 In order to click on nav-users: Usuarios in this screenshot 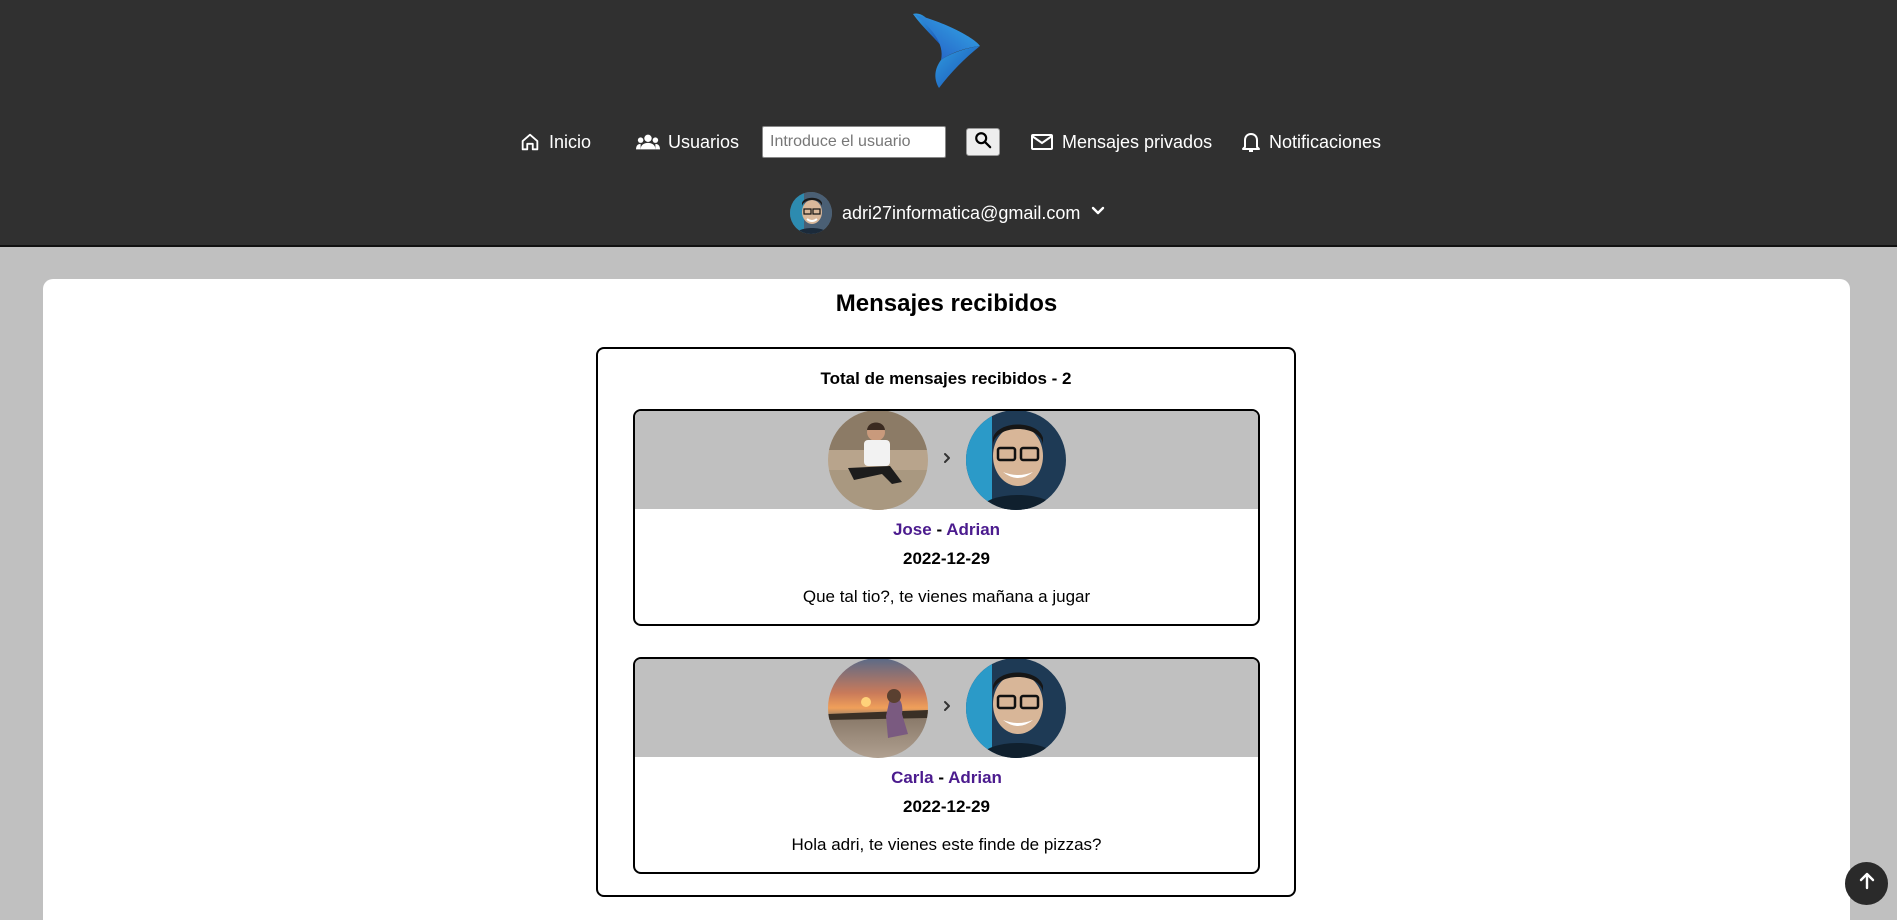, I will do `click(687, 142)`.